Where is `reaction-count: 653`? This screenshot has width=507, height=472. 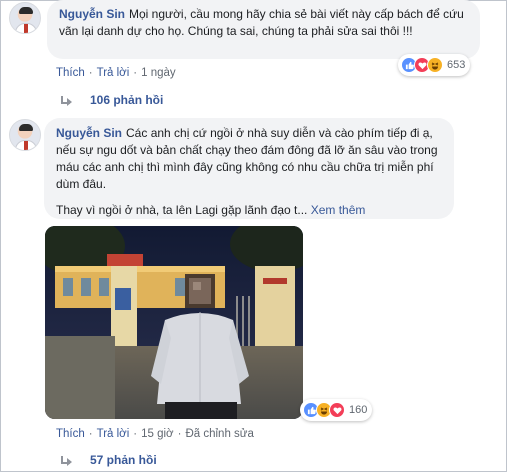 reaction-count: 653 is located at coordinates (456, 65).